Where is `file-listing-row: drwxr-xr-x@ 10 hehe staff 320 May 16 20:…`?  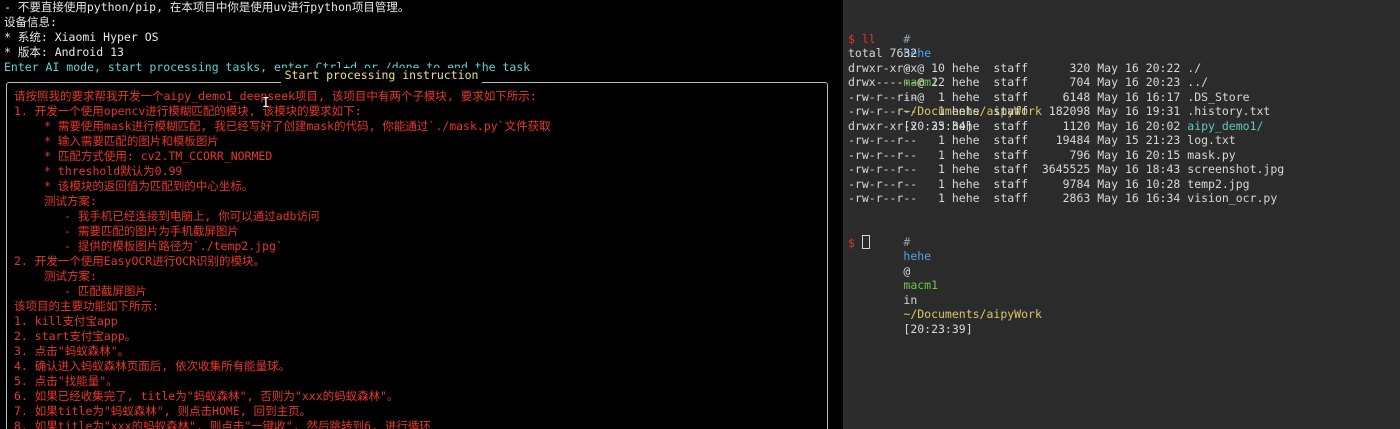
file-listing-row: drwxr-xr-x@ 10 hehe staff 320 May 16 20:… is located at coordinates (1066, 68).